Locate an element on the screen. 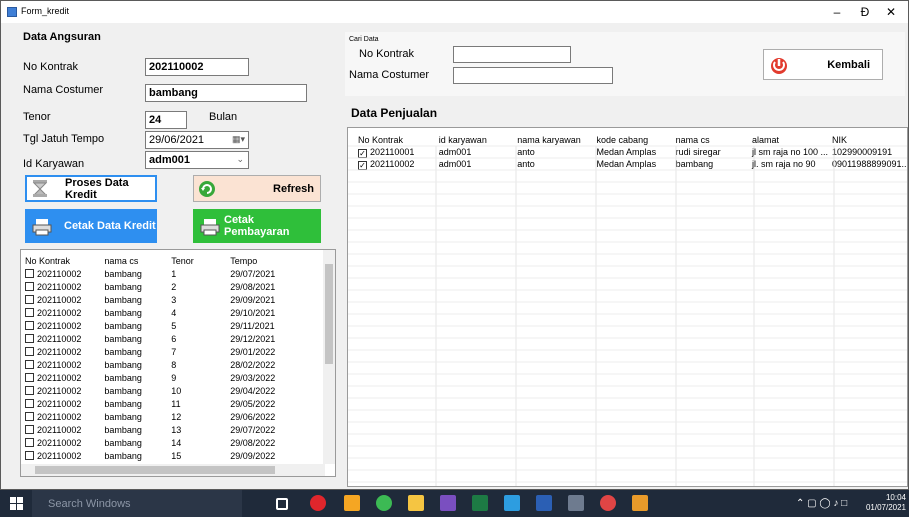  cetak-data-kredit-button: Cetak Data Kredit is located at coordinates (91, 226).